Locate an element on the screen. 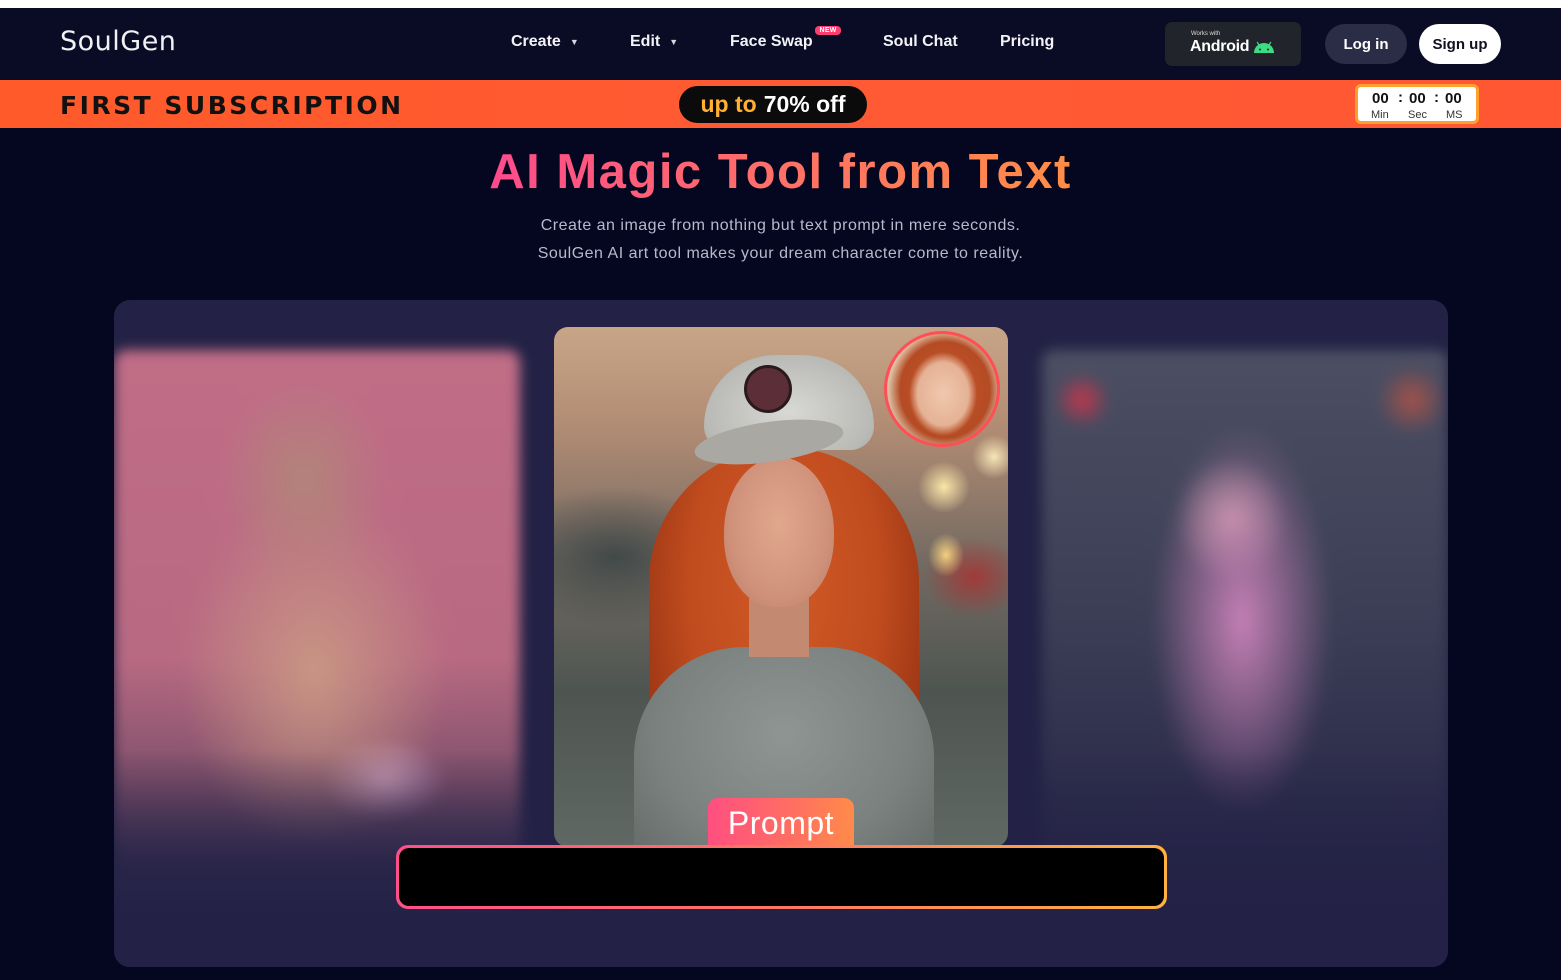 This screenshot has height=980, width=1561. android-app-button: Works with Android is located at coordinates (1233, 44).